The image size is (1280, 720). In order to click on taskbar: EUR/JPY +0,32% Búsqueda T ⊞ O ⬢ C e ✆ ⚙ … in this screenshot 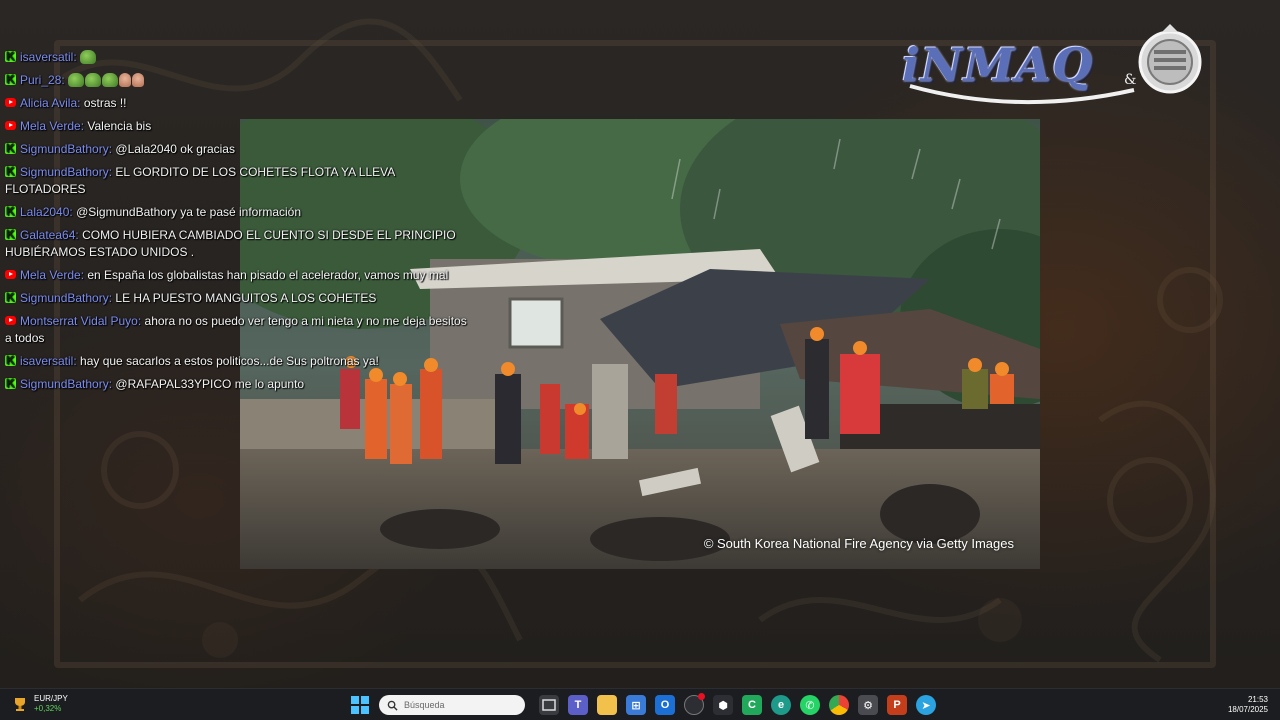, I will do `click(640, 704)`.